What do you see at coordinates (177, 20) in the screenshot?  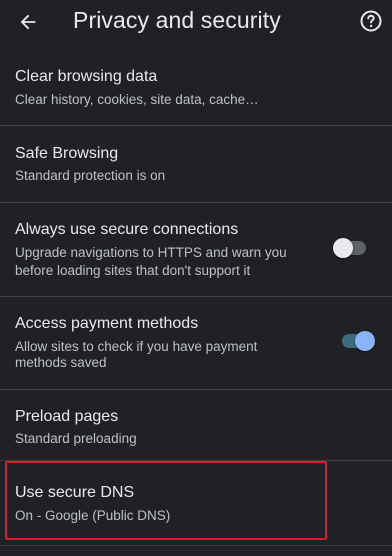 I see `page-title: Privacy and security` at bounding box center [177, 20].